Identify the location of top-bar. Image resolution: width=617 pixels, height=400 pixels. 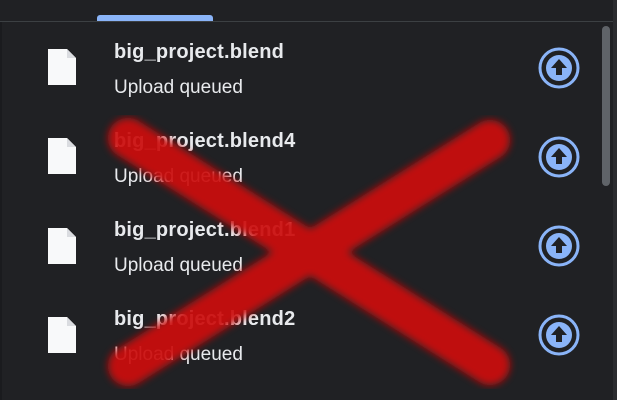
(308, 11).